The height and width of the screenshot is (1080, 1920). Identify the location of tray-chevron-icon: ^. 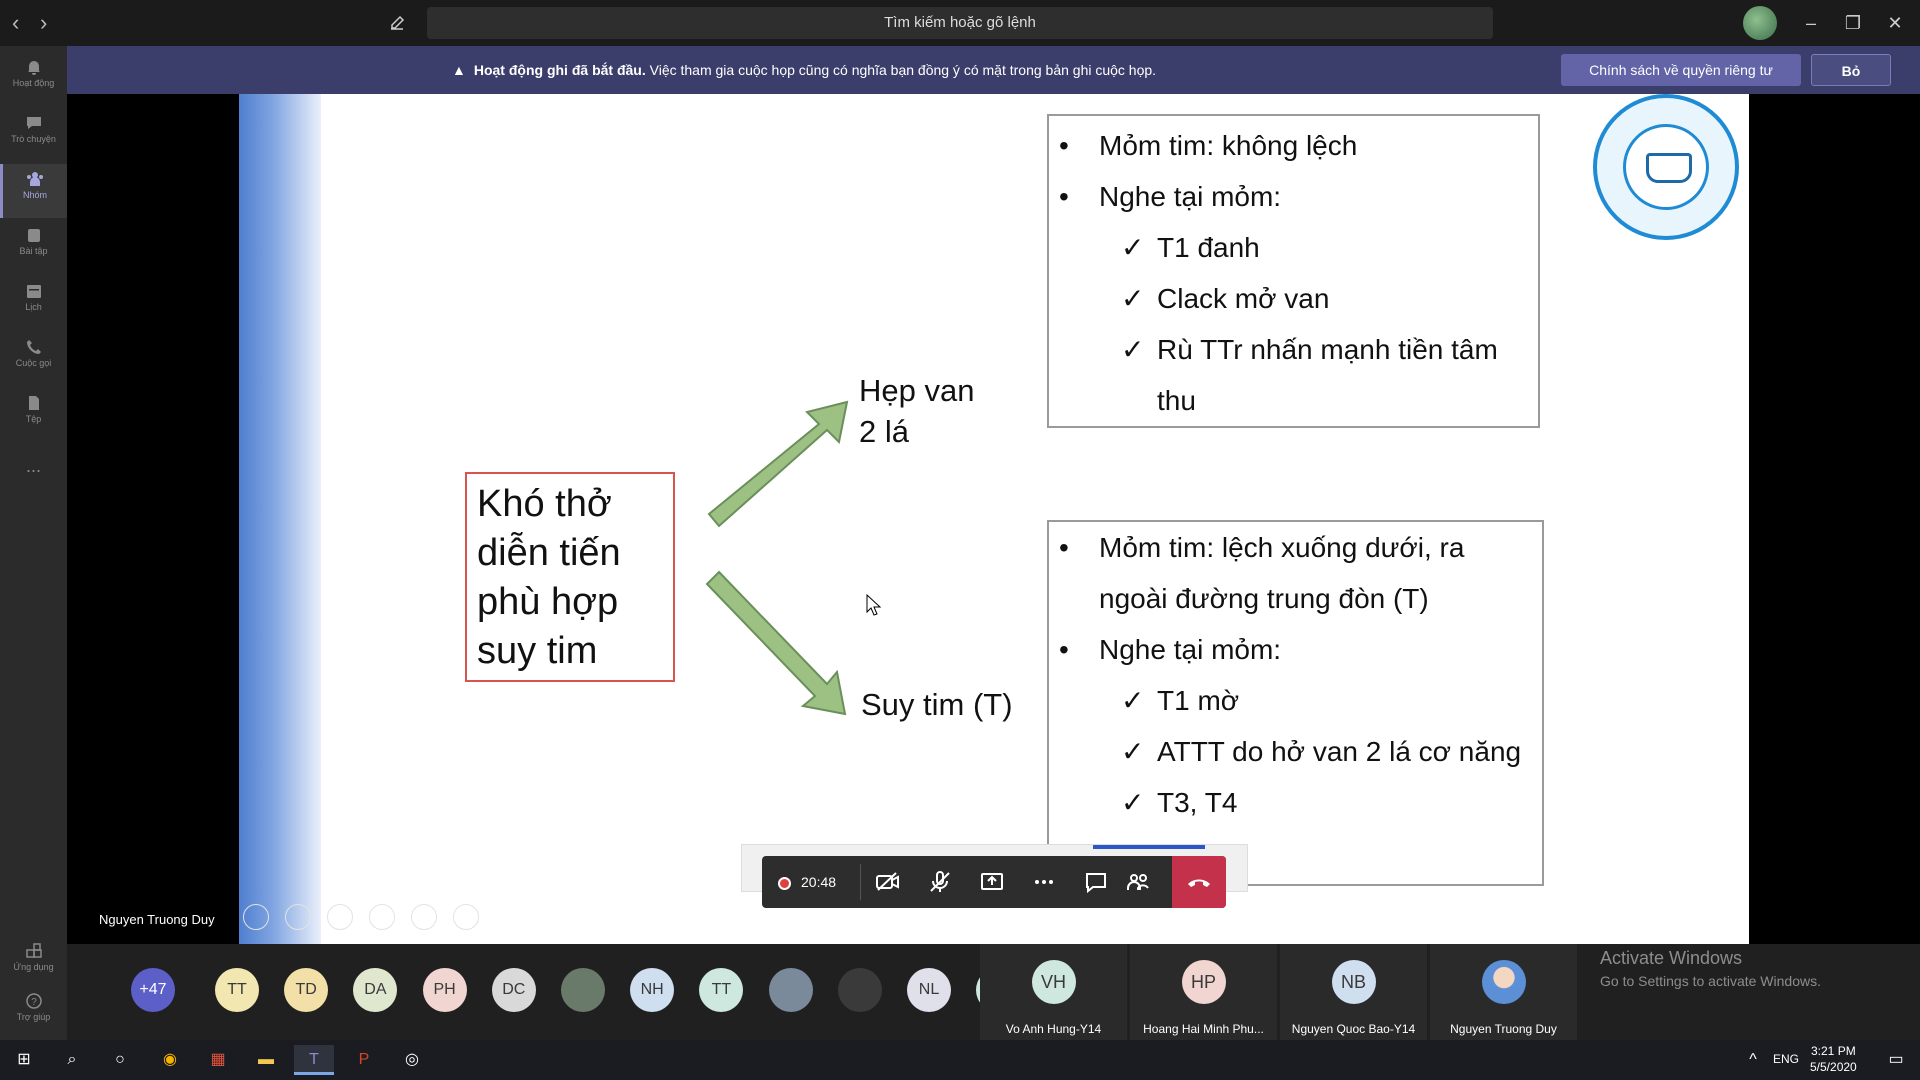
(1753, 1060).